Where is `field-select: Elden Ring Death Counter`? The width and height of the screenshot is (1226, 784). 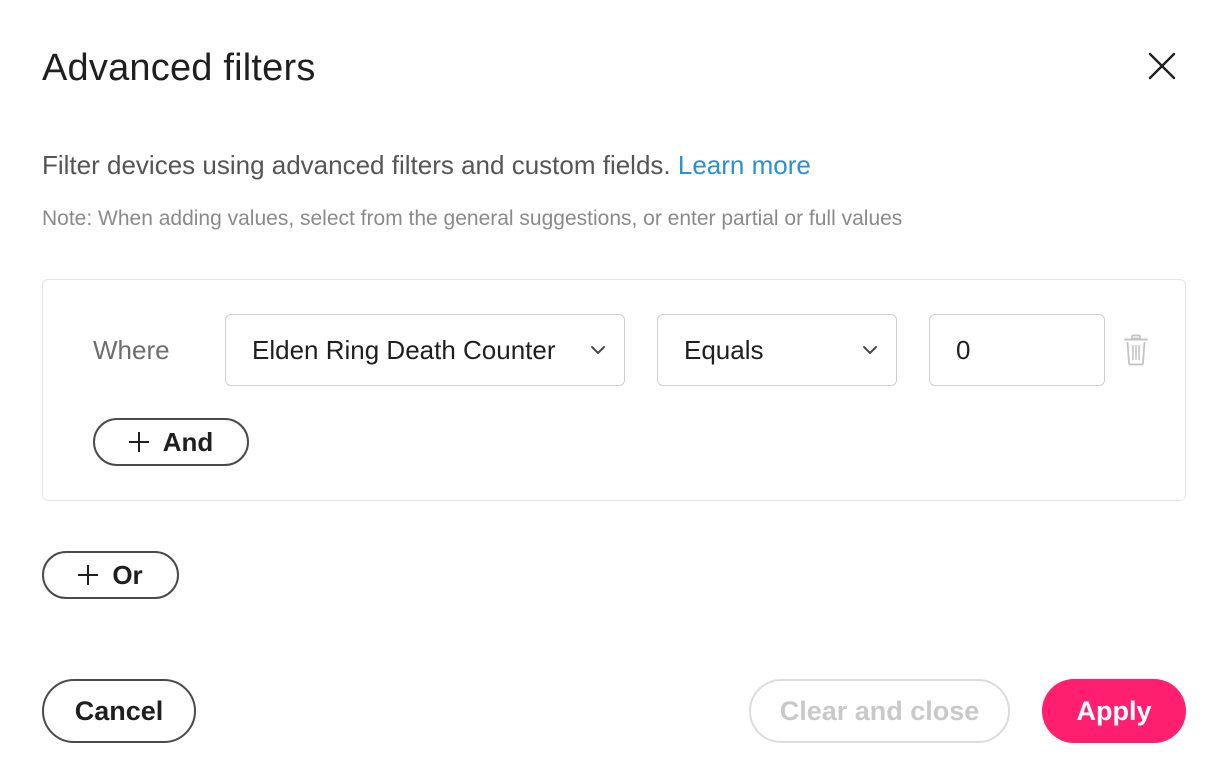 field-select: Elden Ring Death Counter is located at coordinates (425, 350).